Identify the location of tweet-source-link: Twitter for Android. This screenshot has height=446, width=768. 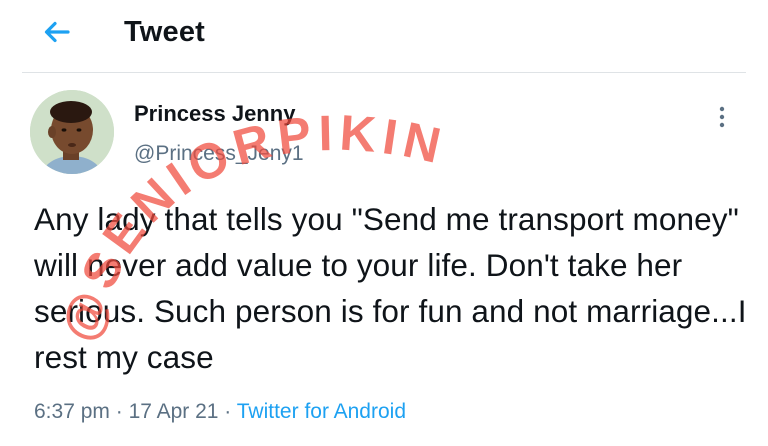
(321, 411).